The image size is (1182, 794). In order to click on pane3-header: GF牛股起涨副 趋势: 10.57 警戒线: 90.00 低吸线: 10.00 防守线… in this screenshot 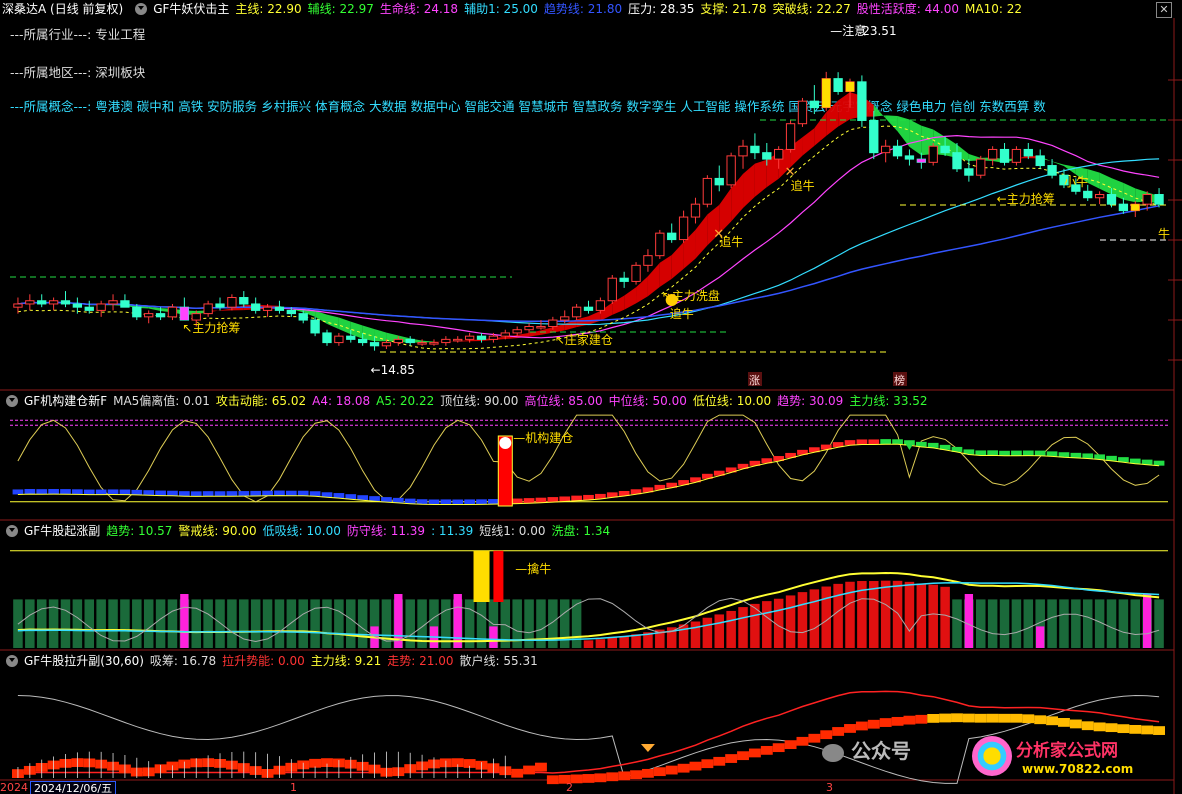, I will do `click(585, 531)`.